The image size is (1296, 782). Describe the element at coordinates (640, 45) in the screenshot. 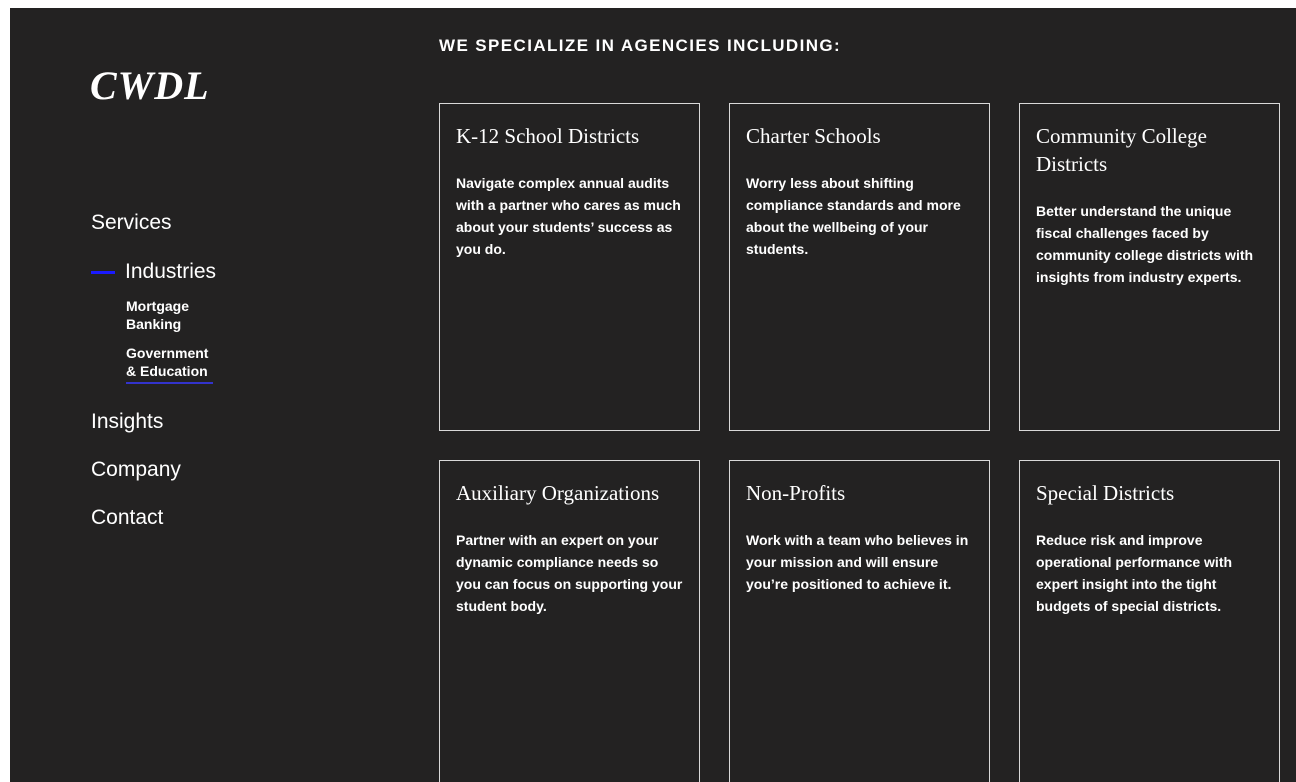

I see `section-heading: WE SPECIALIZE IN AGENCIES INCLUDING:` at that location.